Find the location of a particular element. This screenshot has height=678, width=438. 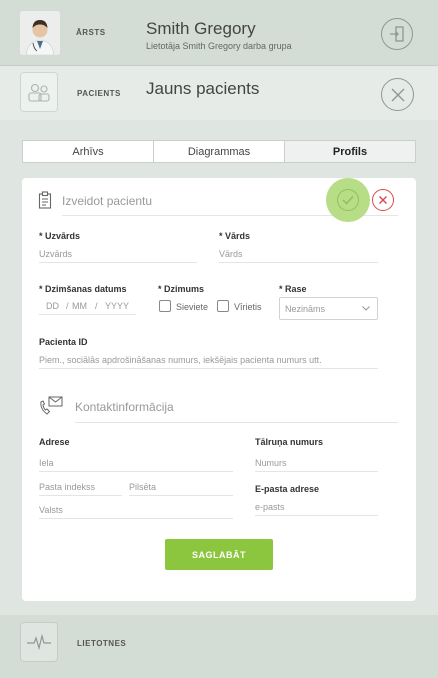

apps-label: LIETOTNES is located at coordinates (102, 643).